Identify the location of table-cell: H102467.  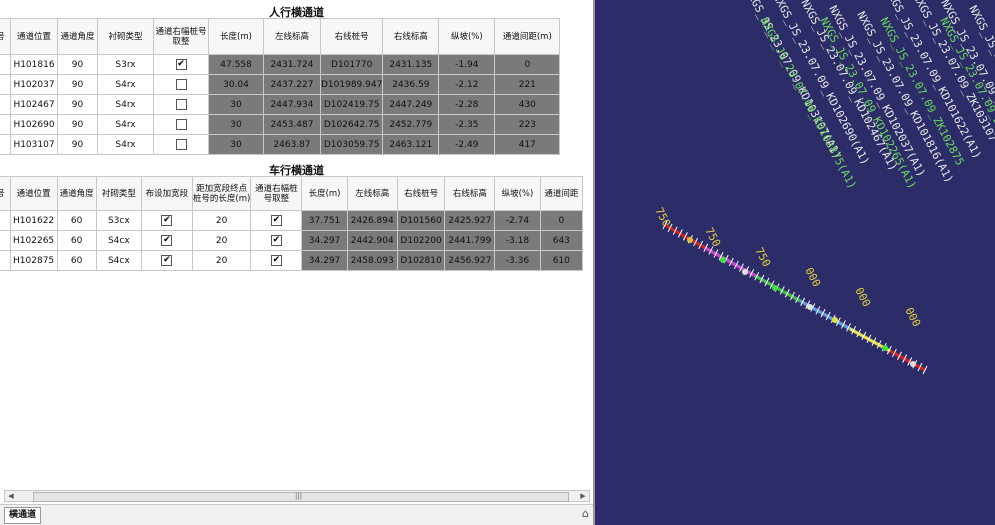
(34, 104).